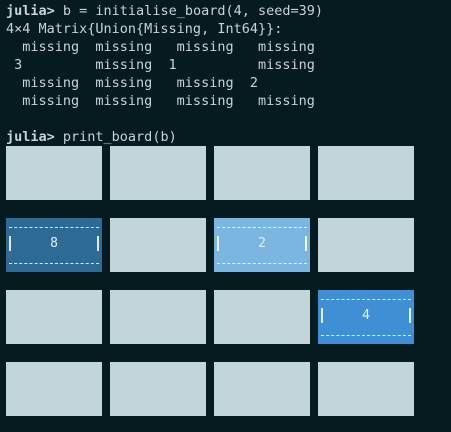  I want to click on command-text: print_board(b), so click(115, 137).